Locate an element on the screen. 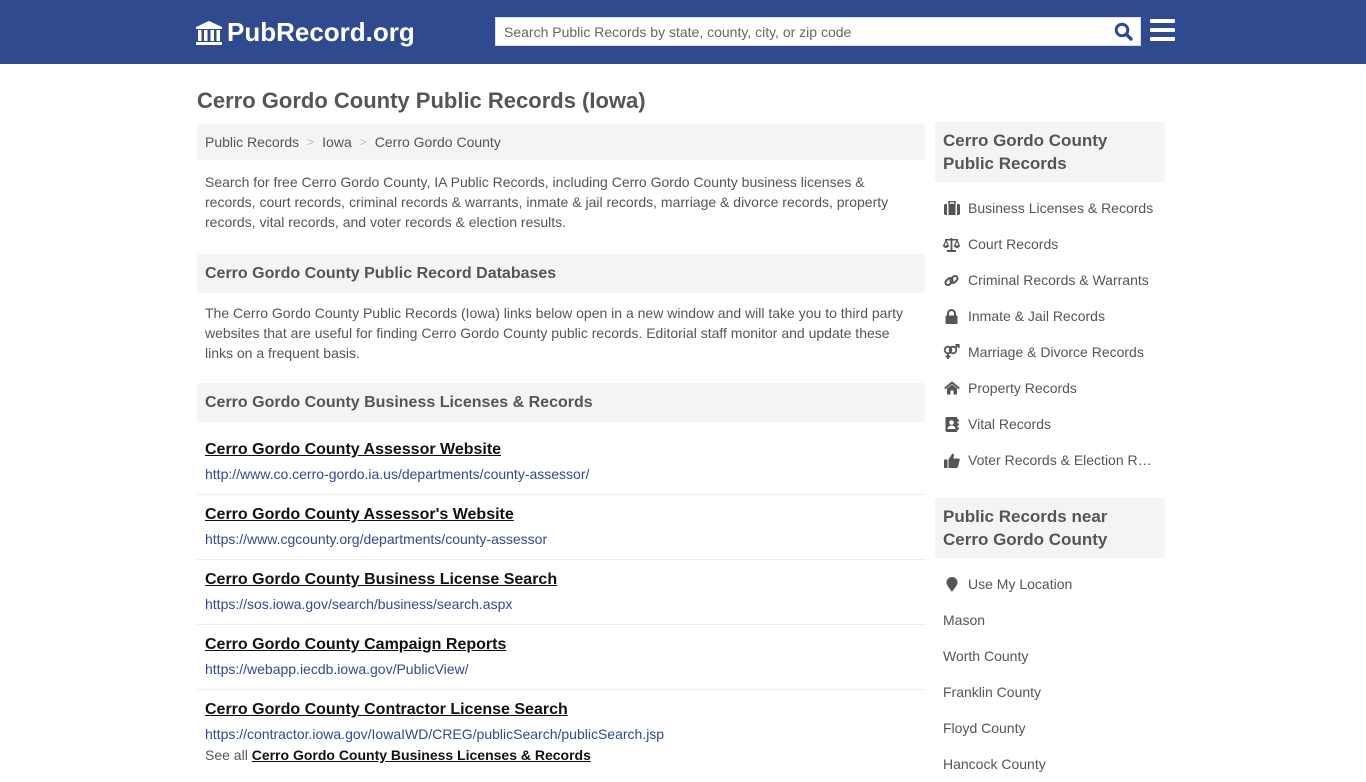  thumbs-up-icon is located at coordinates (951, 460).